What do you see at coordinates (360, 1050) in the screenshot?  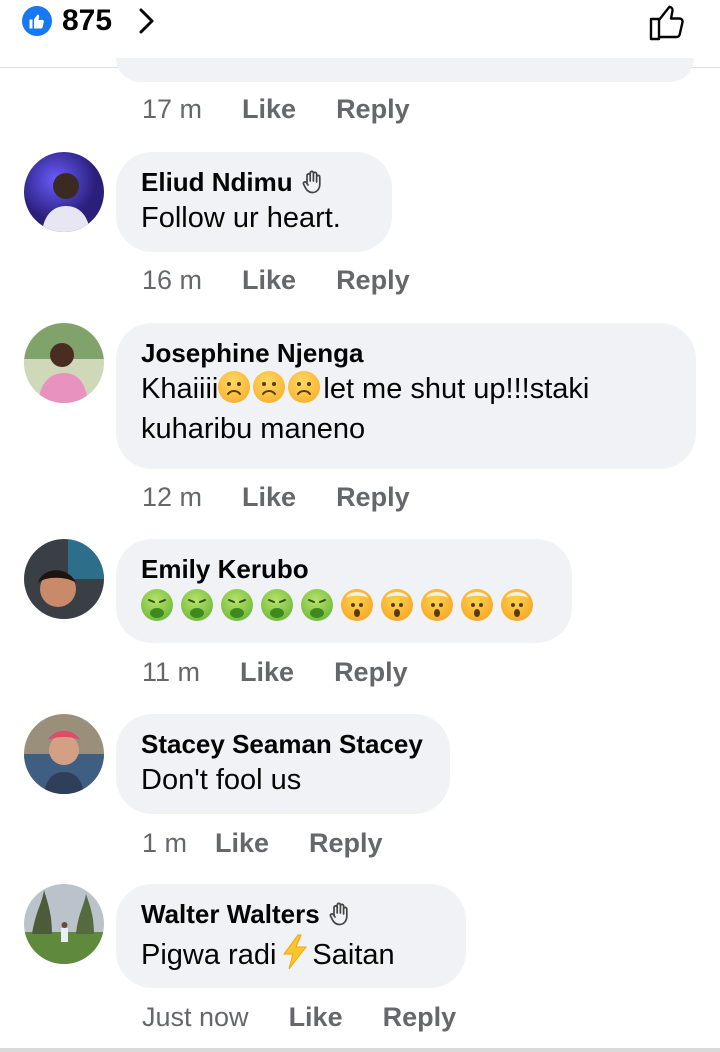 I see `bottom-divider` at bounding box center [360, 1050].